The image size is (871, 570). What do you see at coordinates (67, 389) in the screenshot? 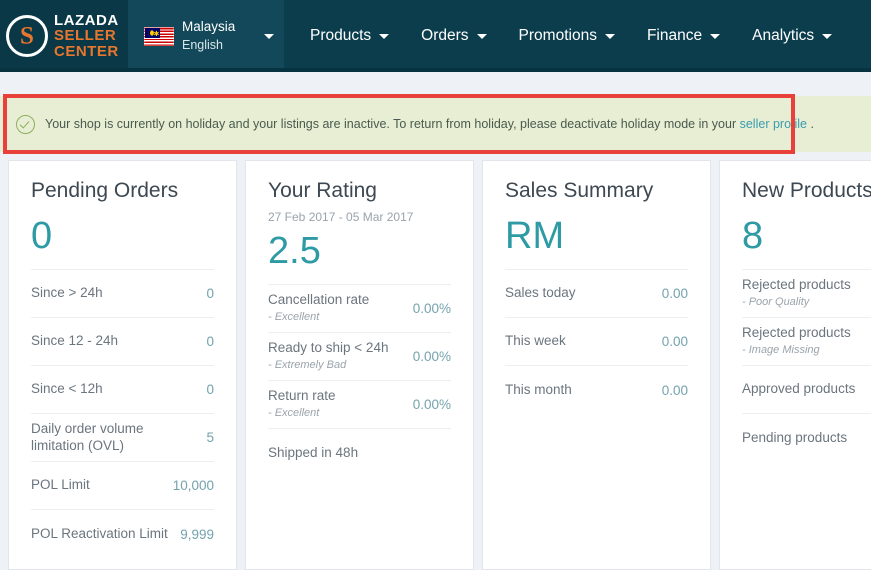
I see `row-label: Since < 12h` at bounding box center [67, 389].